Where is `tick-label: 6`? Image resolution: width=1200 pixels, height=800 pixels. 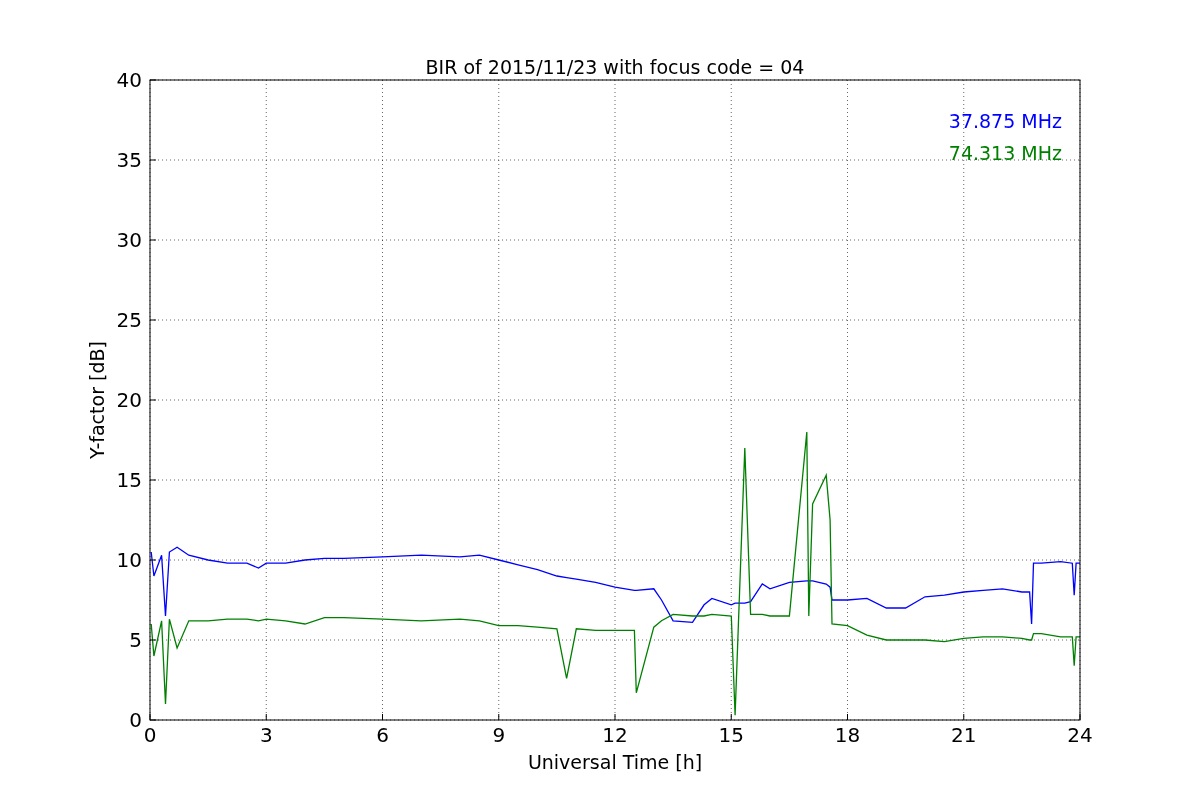
tick-label: 6 is located at coordinates (382, 735).